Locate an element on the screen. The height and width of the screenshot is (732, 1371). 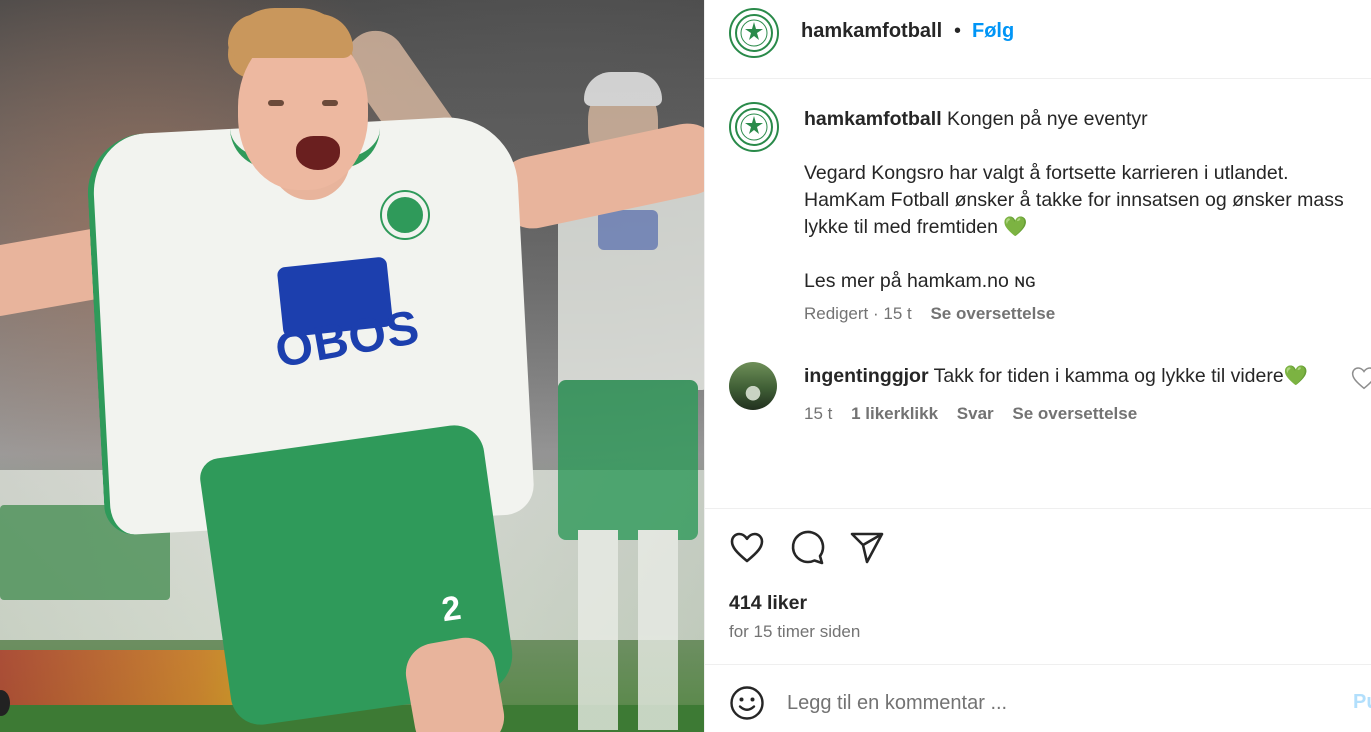
comment-likes: 1 likerklikk is located at coordinates (894, 413).